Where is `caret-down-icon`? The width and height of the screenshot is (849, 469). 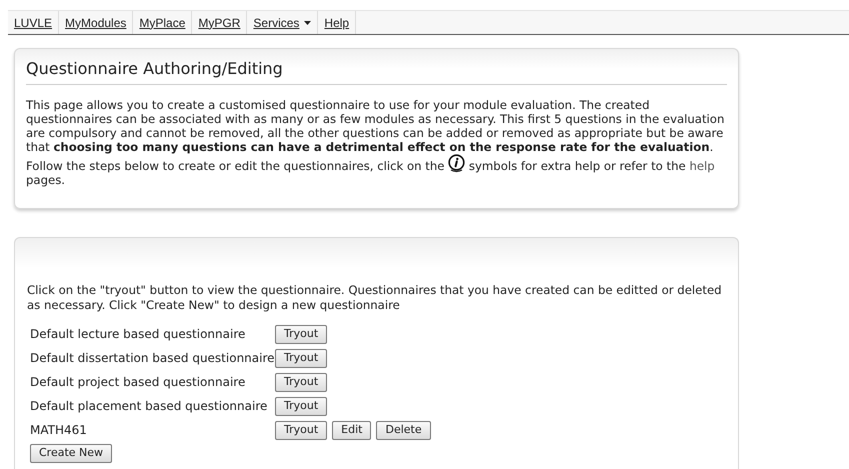
caret-down-icon is located at coordinates (308, 22).